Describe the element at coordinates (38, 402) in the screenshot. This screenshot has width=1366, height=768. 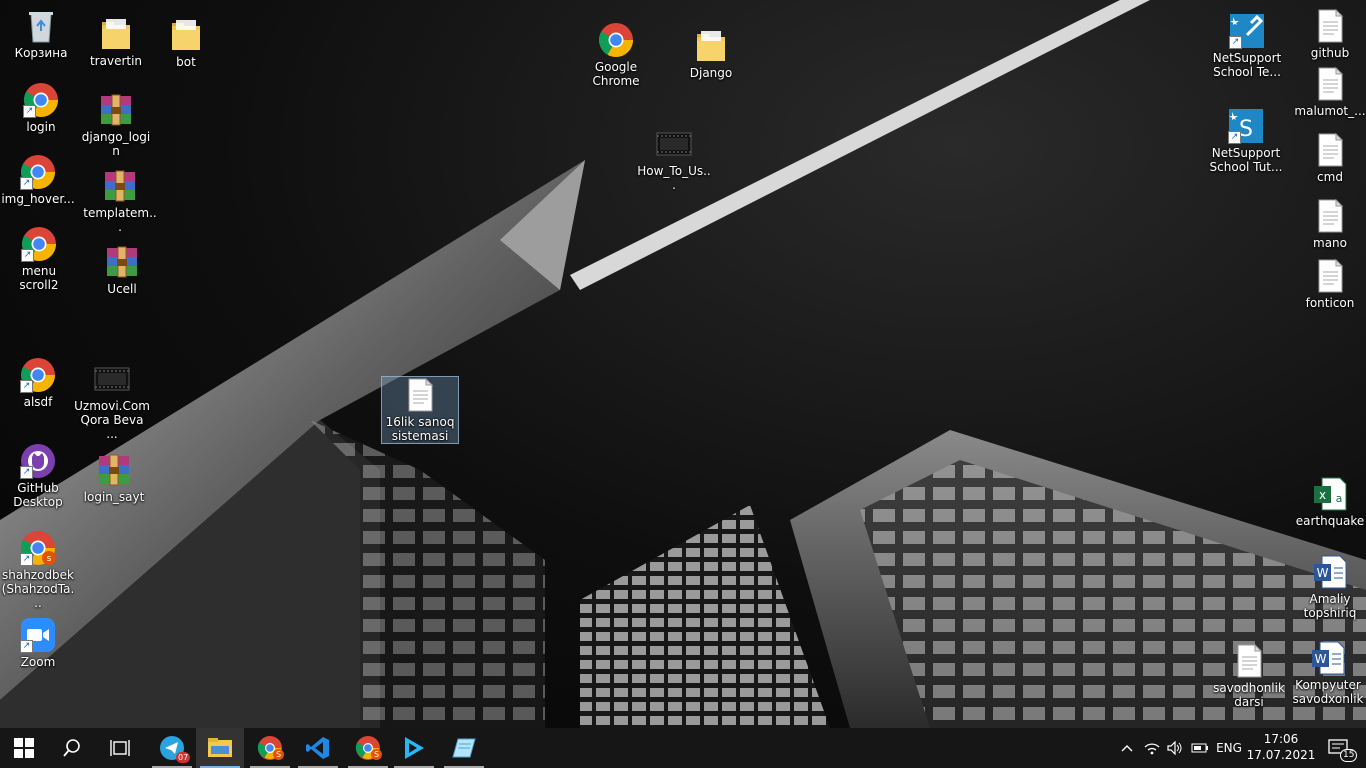
I see `desktop-icon-label: alsdf` at that location.